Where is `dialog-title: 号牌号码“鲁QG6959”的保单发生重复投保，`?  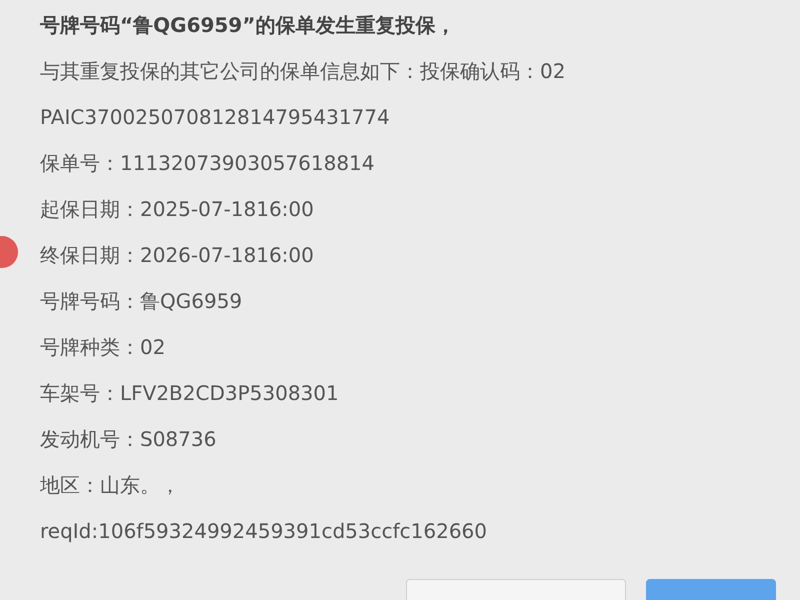 dialog-title: 号牌号码“鲁QG6959”的保单发生重复投保， is located at coordinates (248, 25).